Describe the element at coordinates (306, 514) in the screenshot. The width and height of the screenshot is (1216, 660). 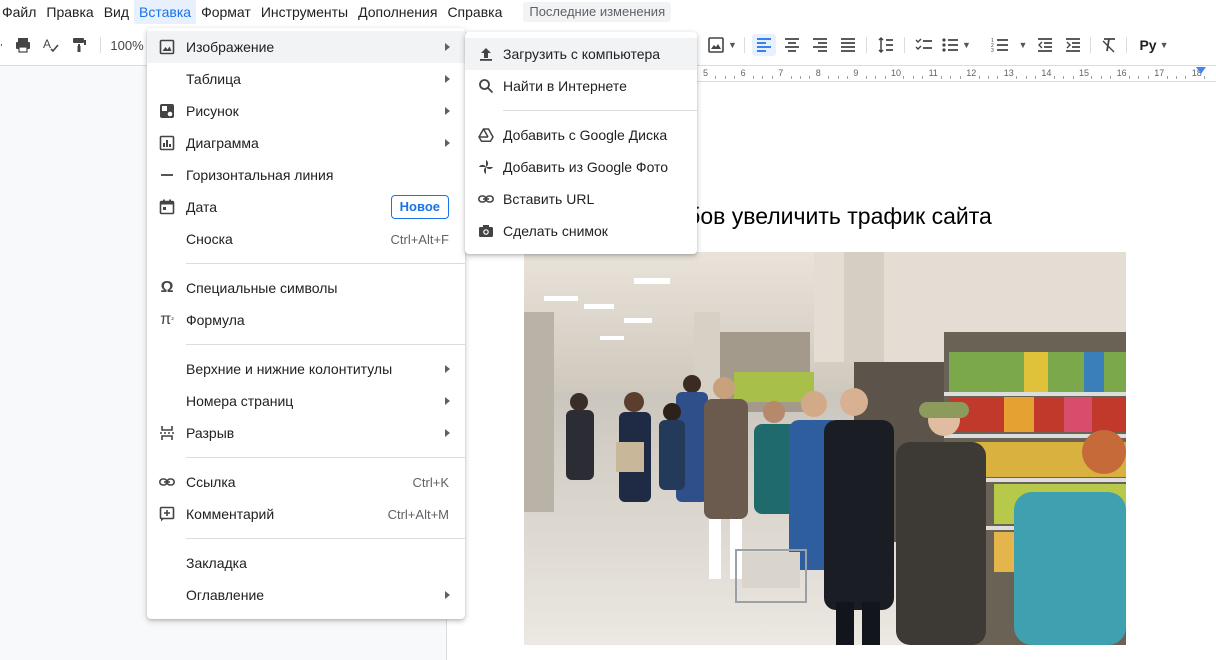
I see `insert-comment-item: Комментарий Ctrl+Alt+M` at that location.